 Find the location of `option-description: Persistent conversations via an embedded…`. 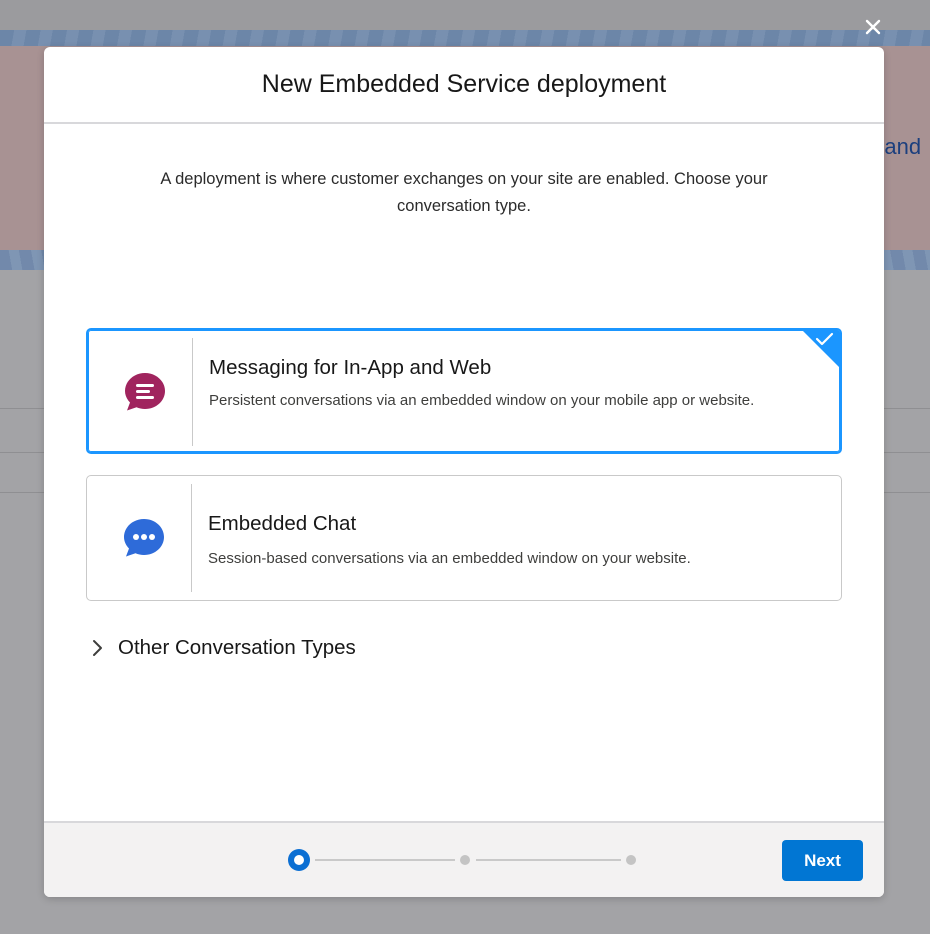

option-description: Persistent conversations via an embedded… is located at coordinates (482, 400).